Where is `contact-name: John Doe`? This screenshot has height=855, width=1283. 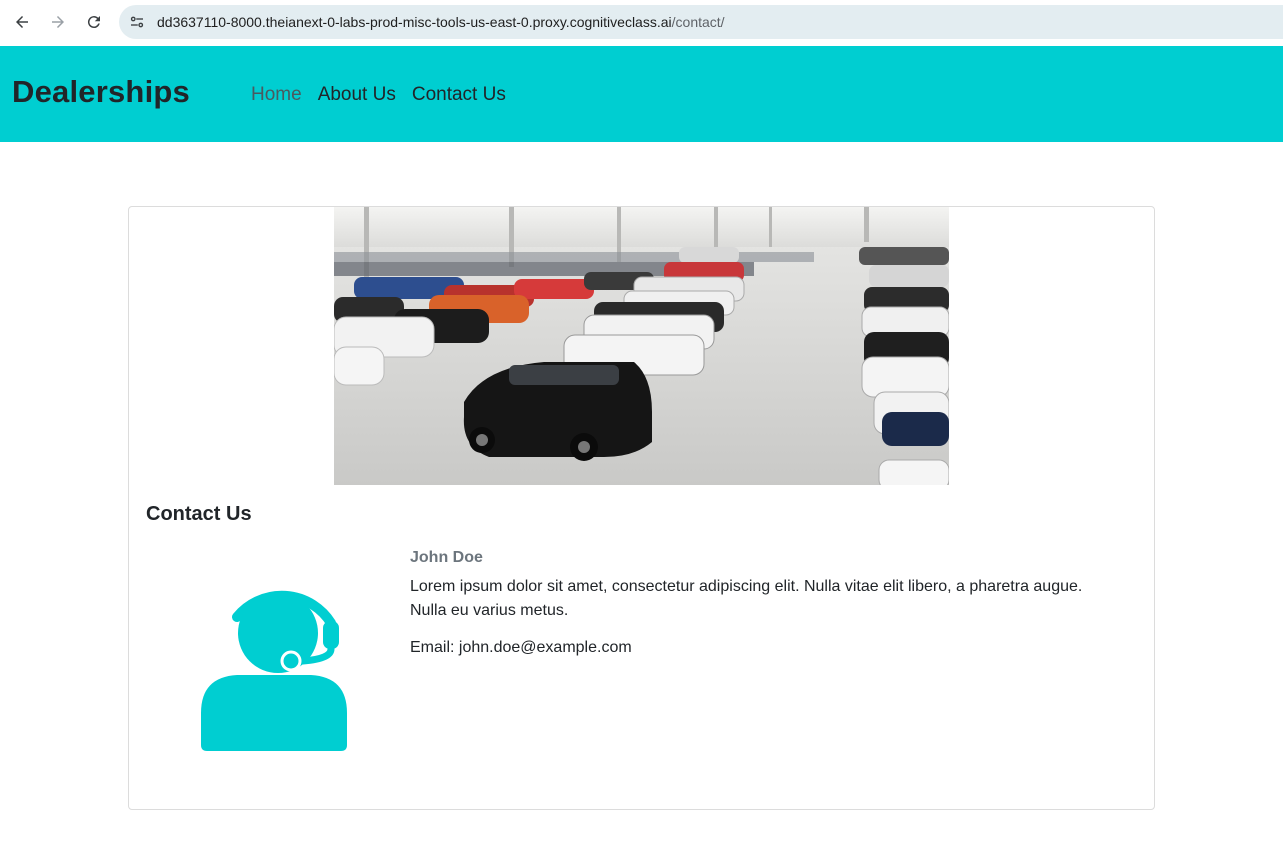
contact-name: John Doe is located at coordinates (446, 557).